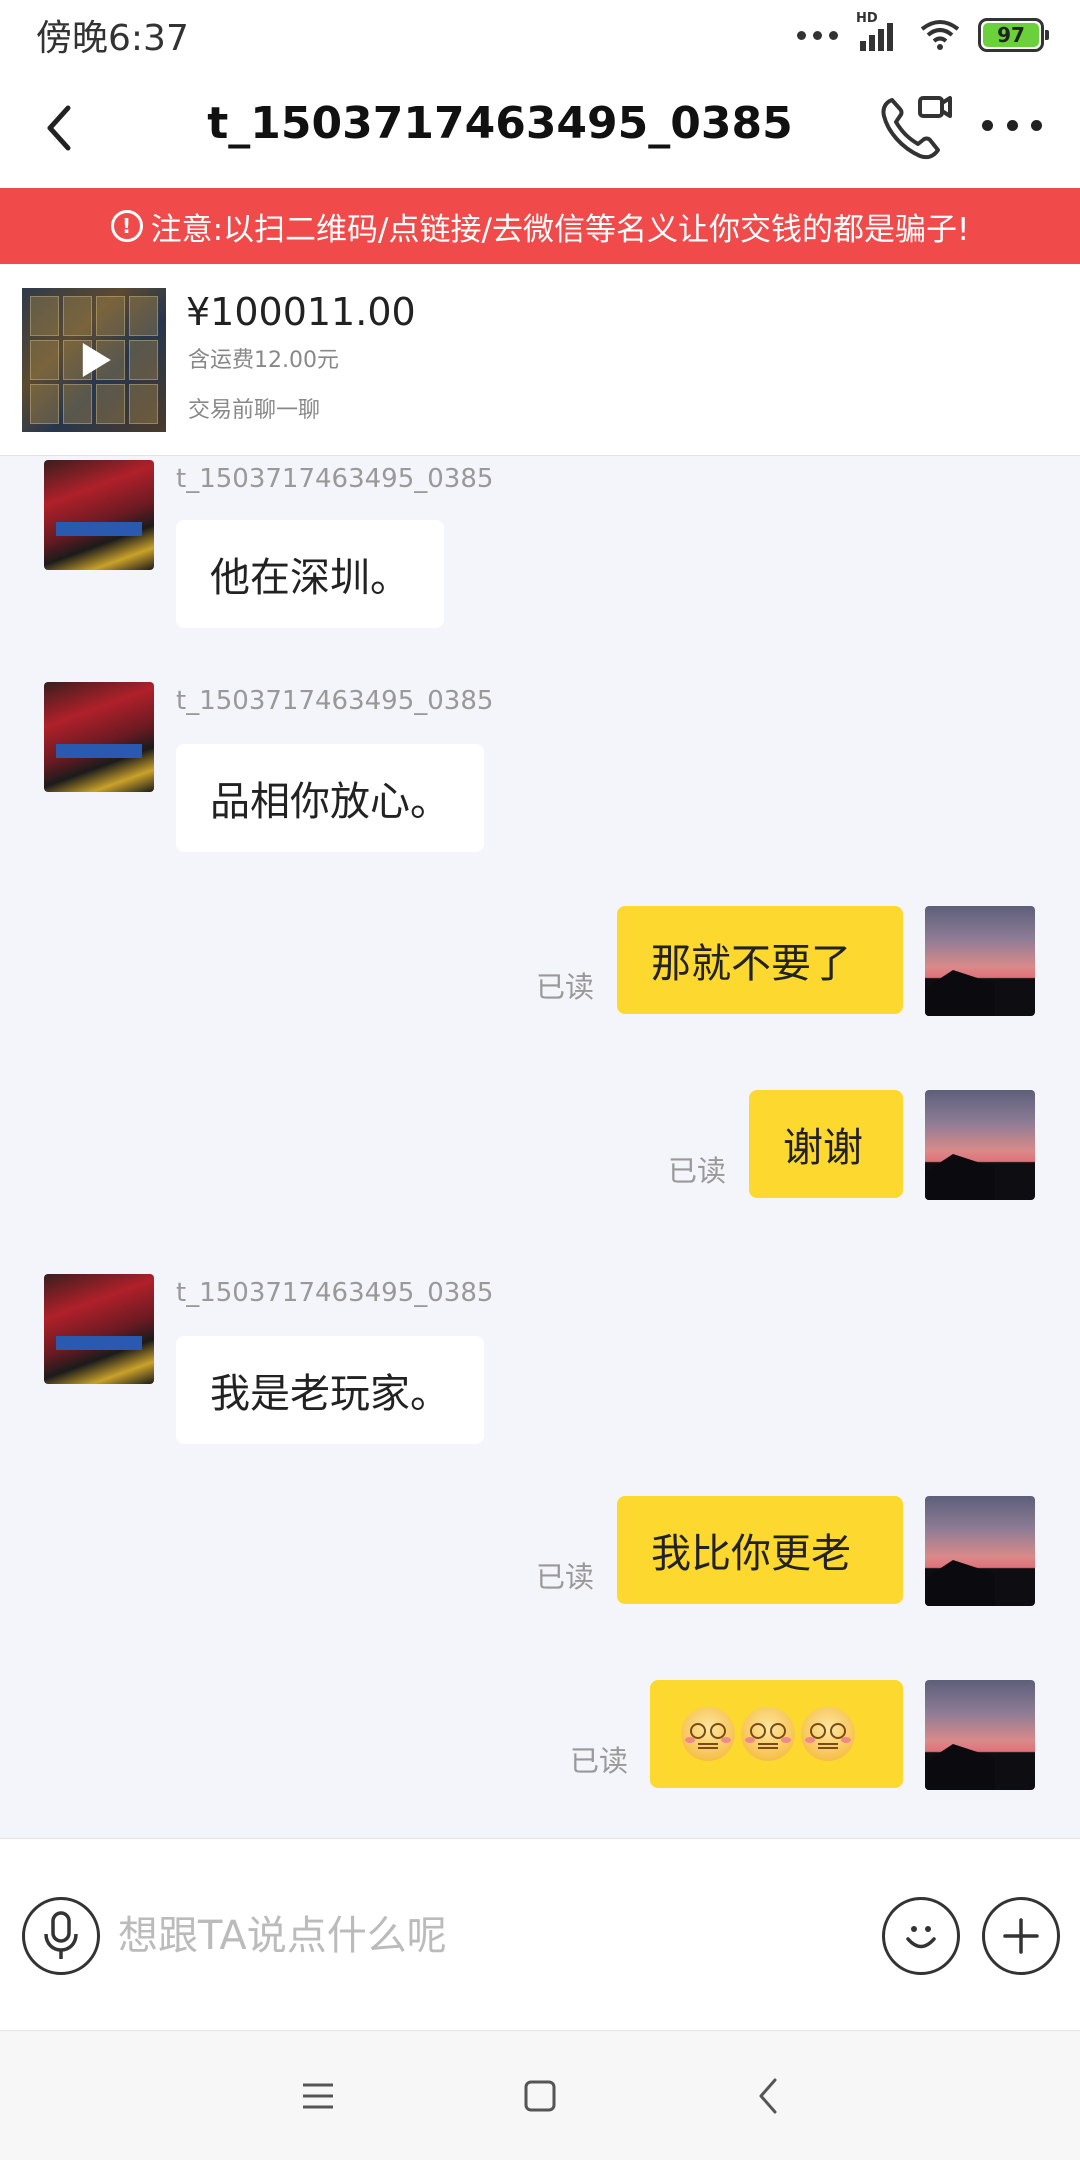 This screenshot has height=2160, width=1080. What do you see at coordinates (760, 960) in the screenshot?
I see `message-bubble: 那就不要了` at bounding box center [760, 960].